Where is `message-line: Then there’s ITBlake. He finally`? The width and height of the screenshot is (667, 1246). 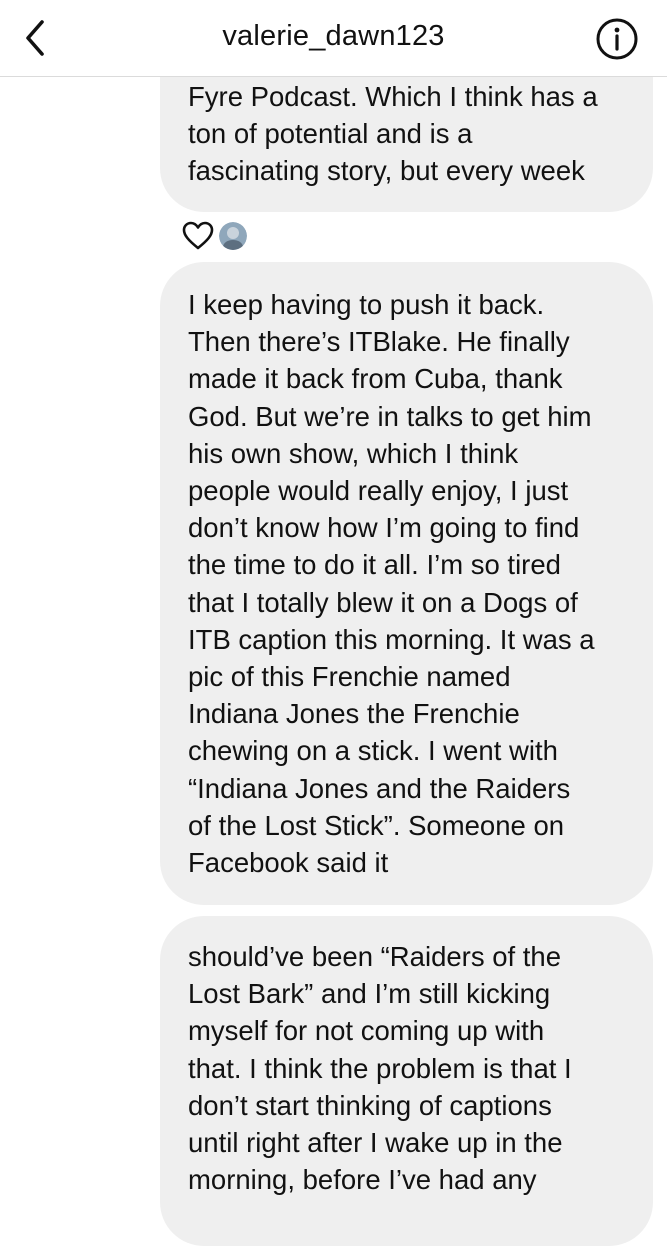 message-line: Then there’s ITBlake. He finally is located at coordinates (379, 342).